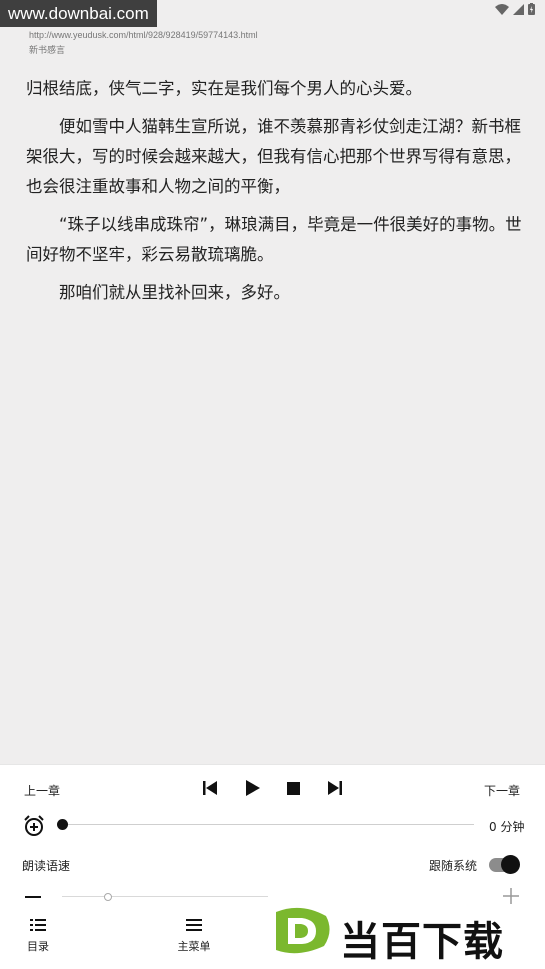  Describe the element at coordinates (42, 790) in the screenshot. I see `prev-chapter-button: 上一章` at that location.